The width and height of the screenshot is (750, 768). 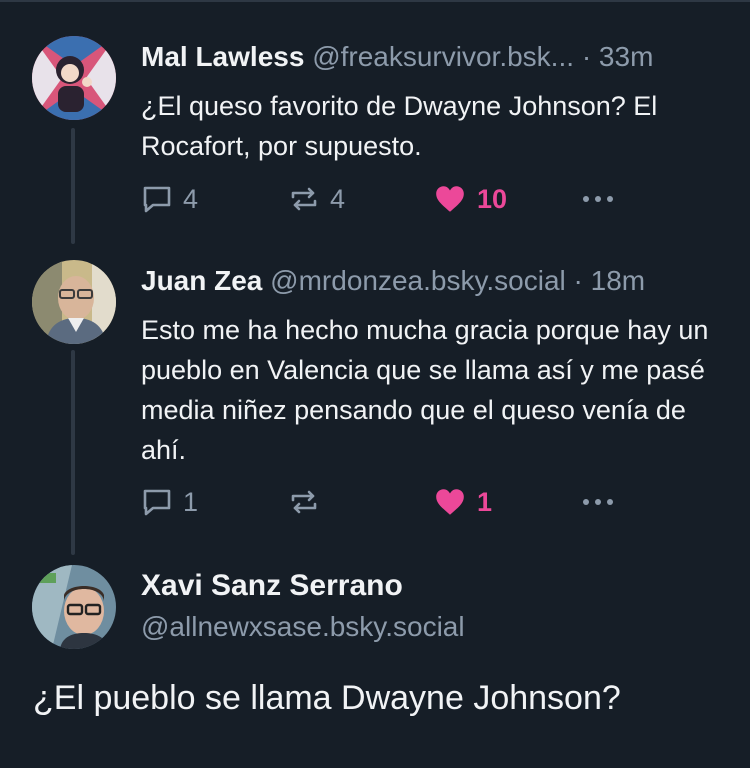 What do you see at coordinates (201, 280) in the screenshot?
I see `author-name: Juan Zea` at bounding box center [201, 280].